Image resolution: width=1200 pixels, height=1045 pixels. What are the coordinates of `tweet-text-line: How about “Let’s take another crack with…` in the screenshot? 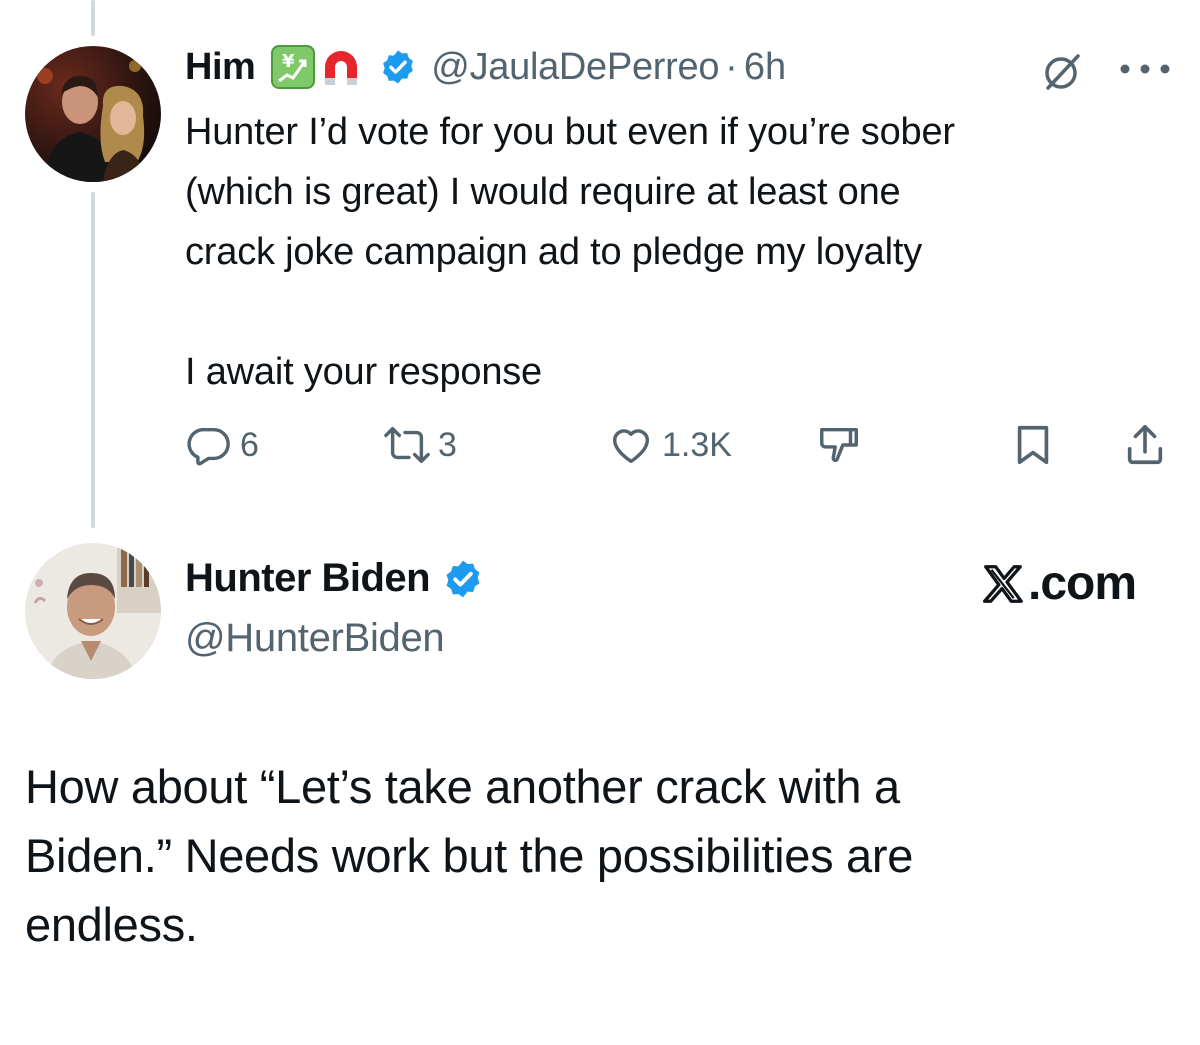 It's located at (462, 786).